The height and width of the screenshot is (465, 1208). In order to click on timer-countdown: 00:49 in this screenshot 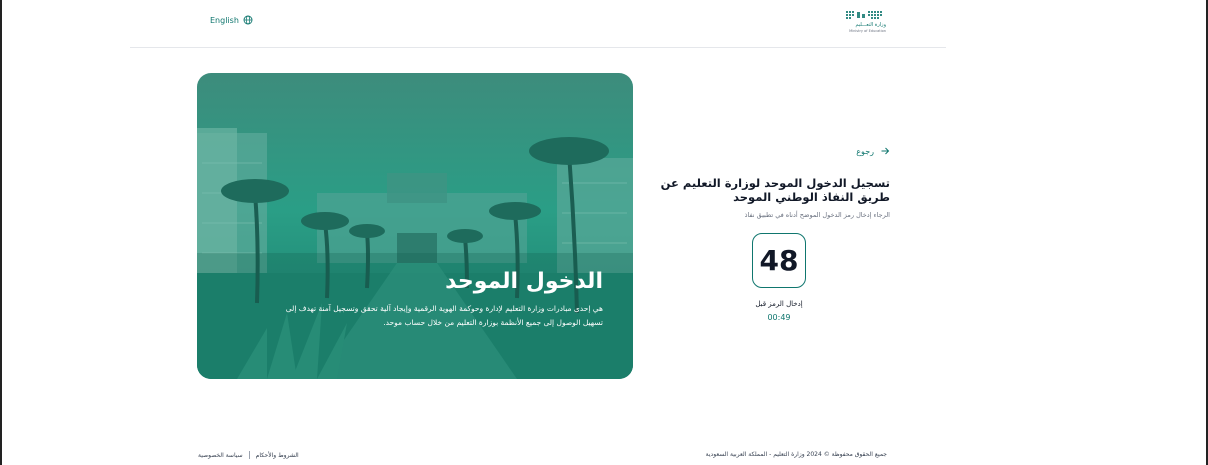, I will do `click(779, 317)`.